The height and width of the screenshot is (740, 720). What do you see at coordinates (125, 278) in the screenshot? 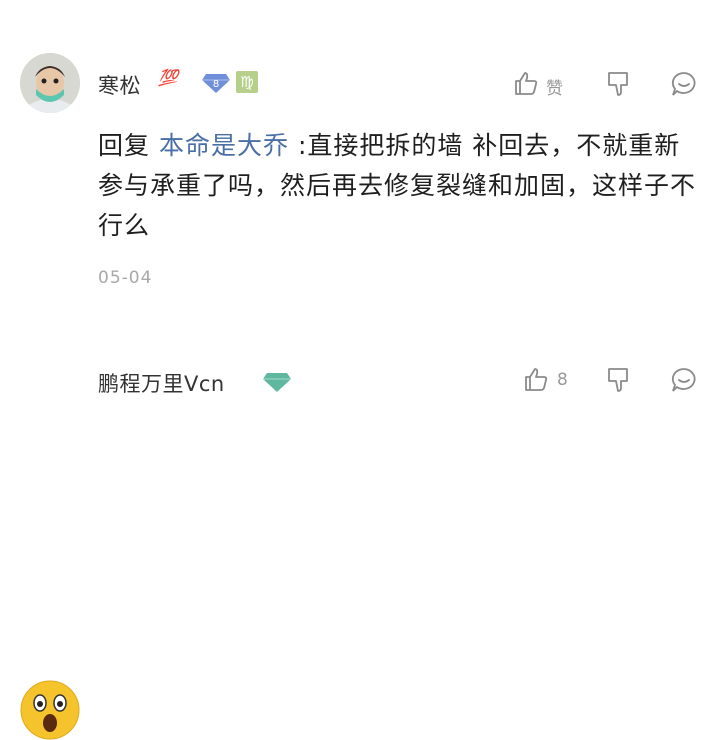
I see `comment-date: 05-04` at bounding box center [125, 278].